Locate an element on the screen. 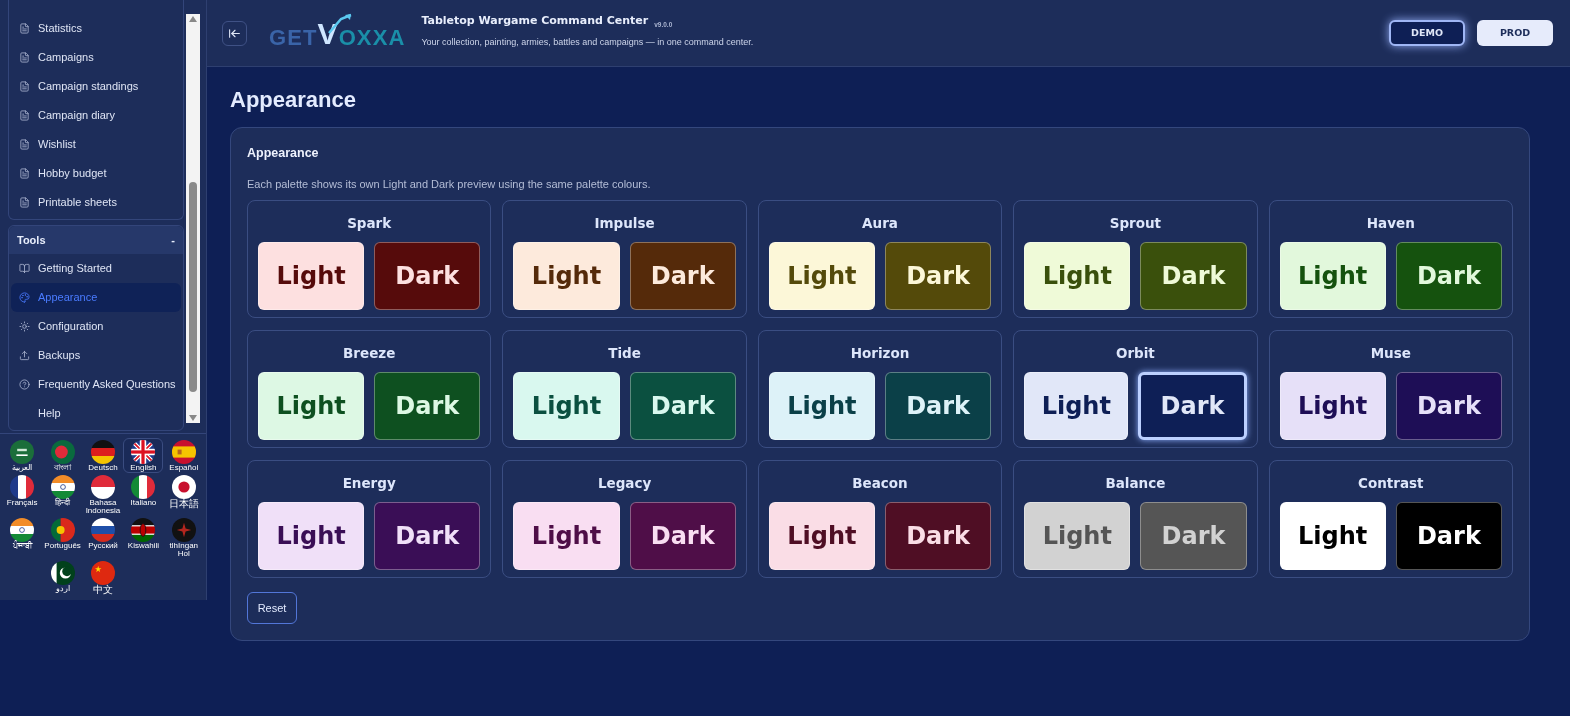 Image resolution: width=1570 pixels, height=716 pixels. language-option: ਪੰਜਾਬੀ is located at coordinates (22, 537).